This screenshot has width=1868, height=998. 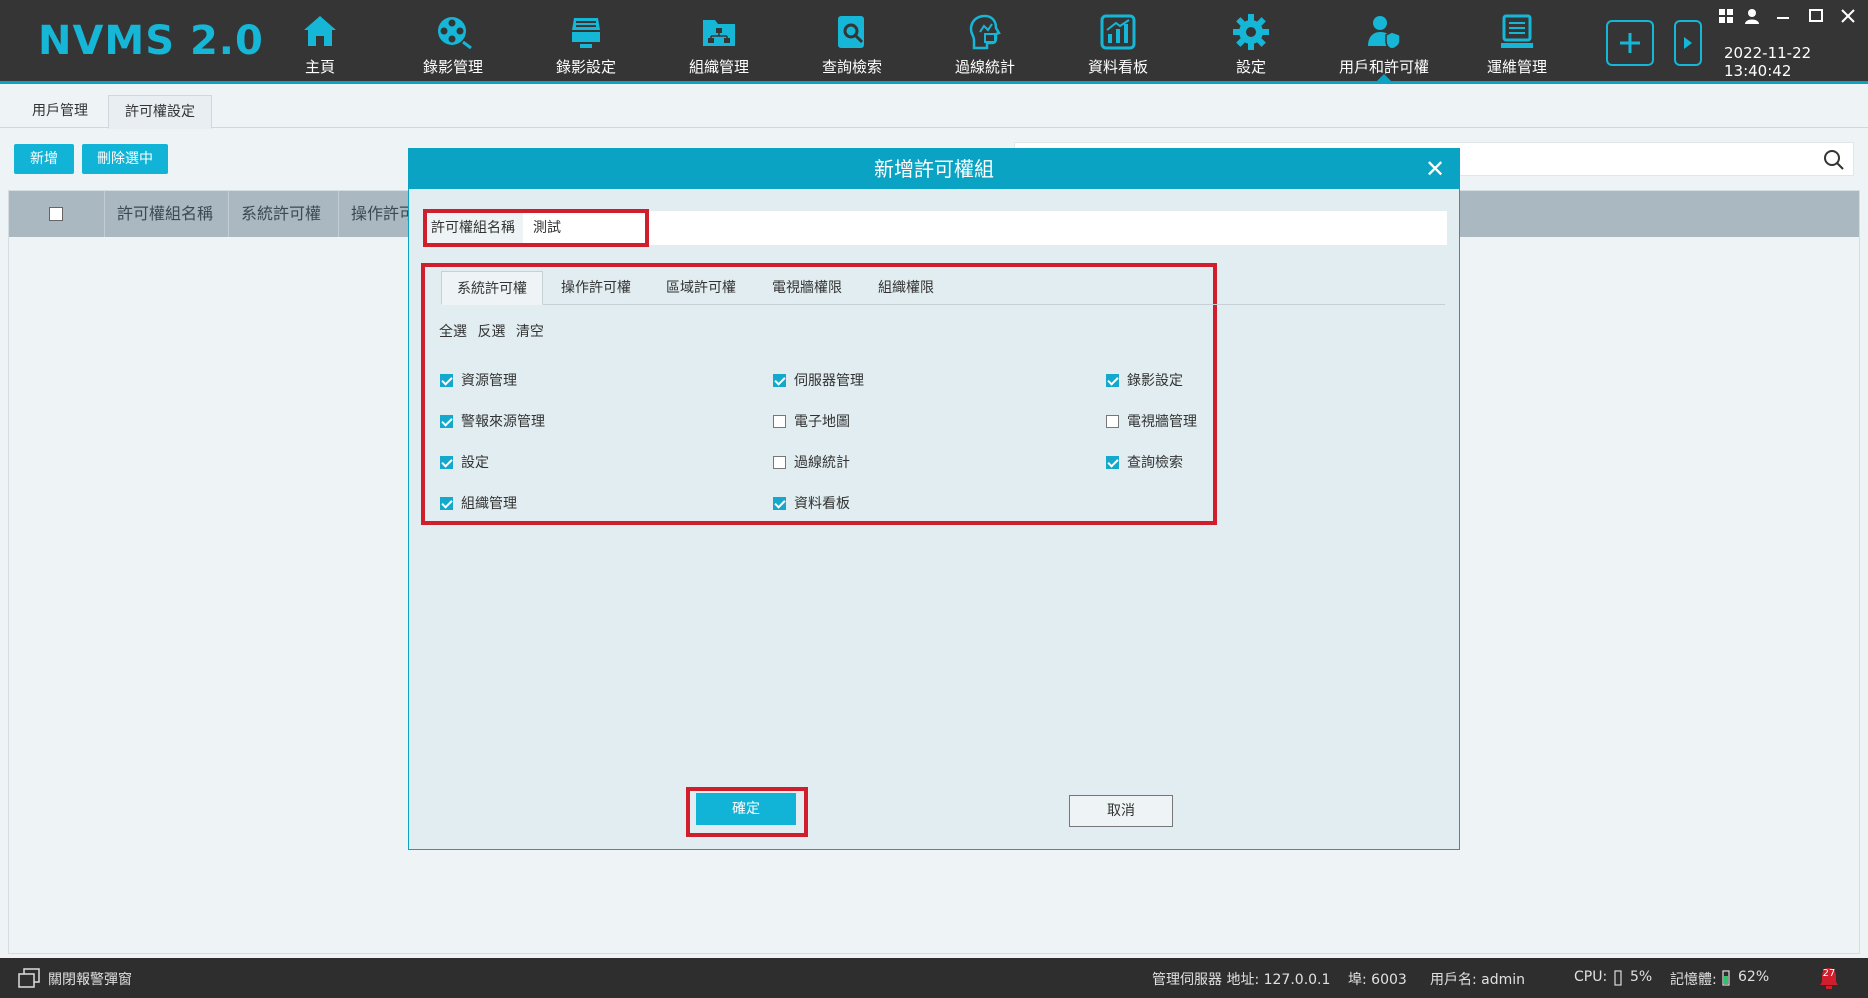 What do you see at coordinates (984, 67) in the screenshot?
I see `nav-label: 過線統計` at bounding box center [984, 67].